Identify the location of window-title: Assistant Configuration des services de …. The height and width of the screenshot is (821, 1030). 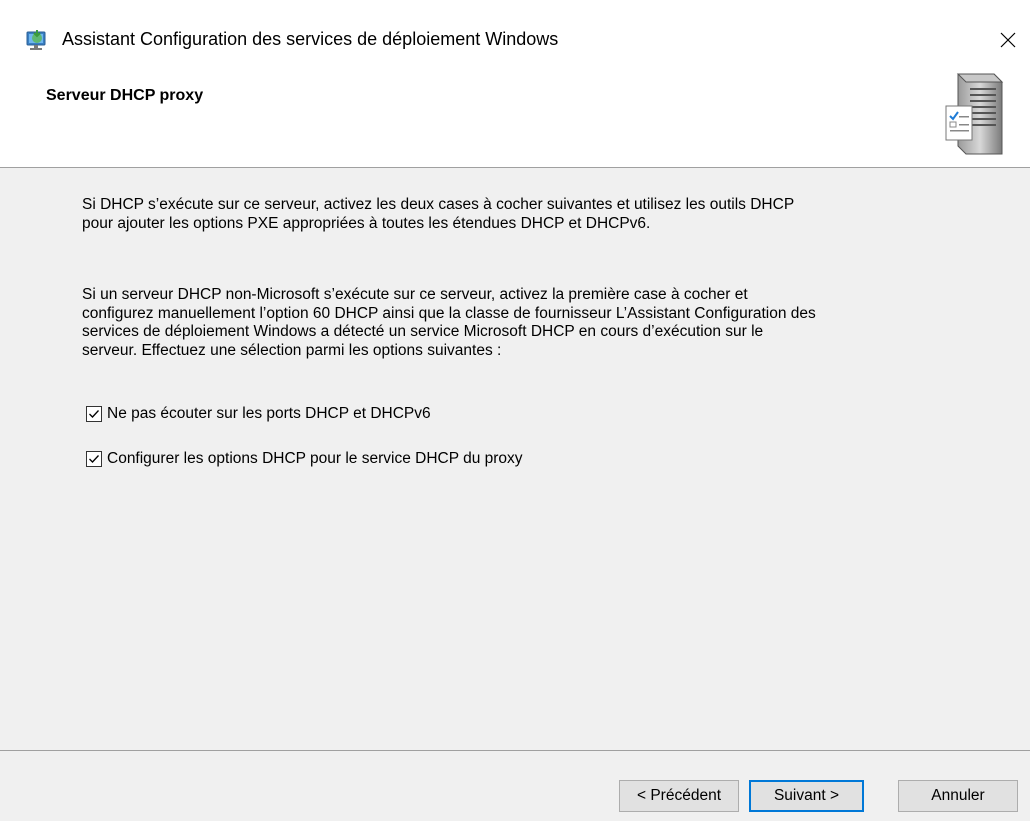
(310, 39).